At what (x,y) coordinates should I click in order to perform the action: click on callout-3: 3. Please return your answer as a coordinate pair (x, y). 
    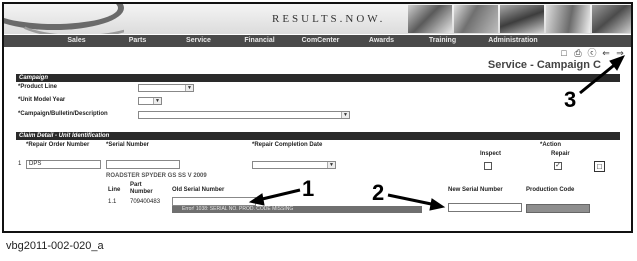
    Looking at the image, I should click on (570, 99).